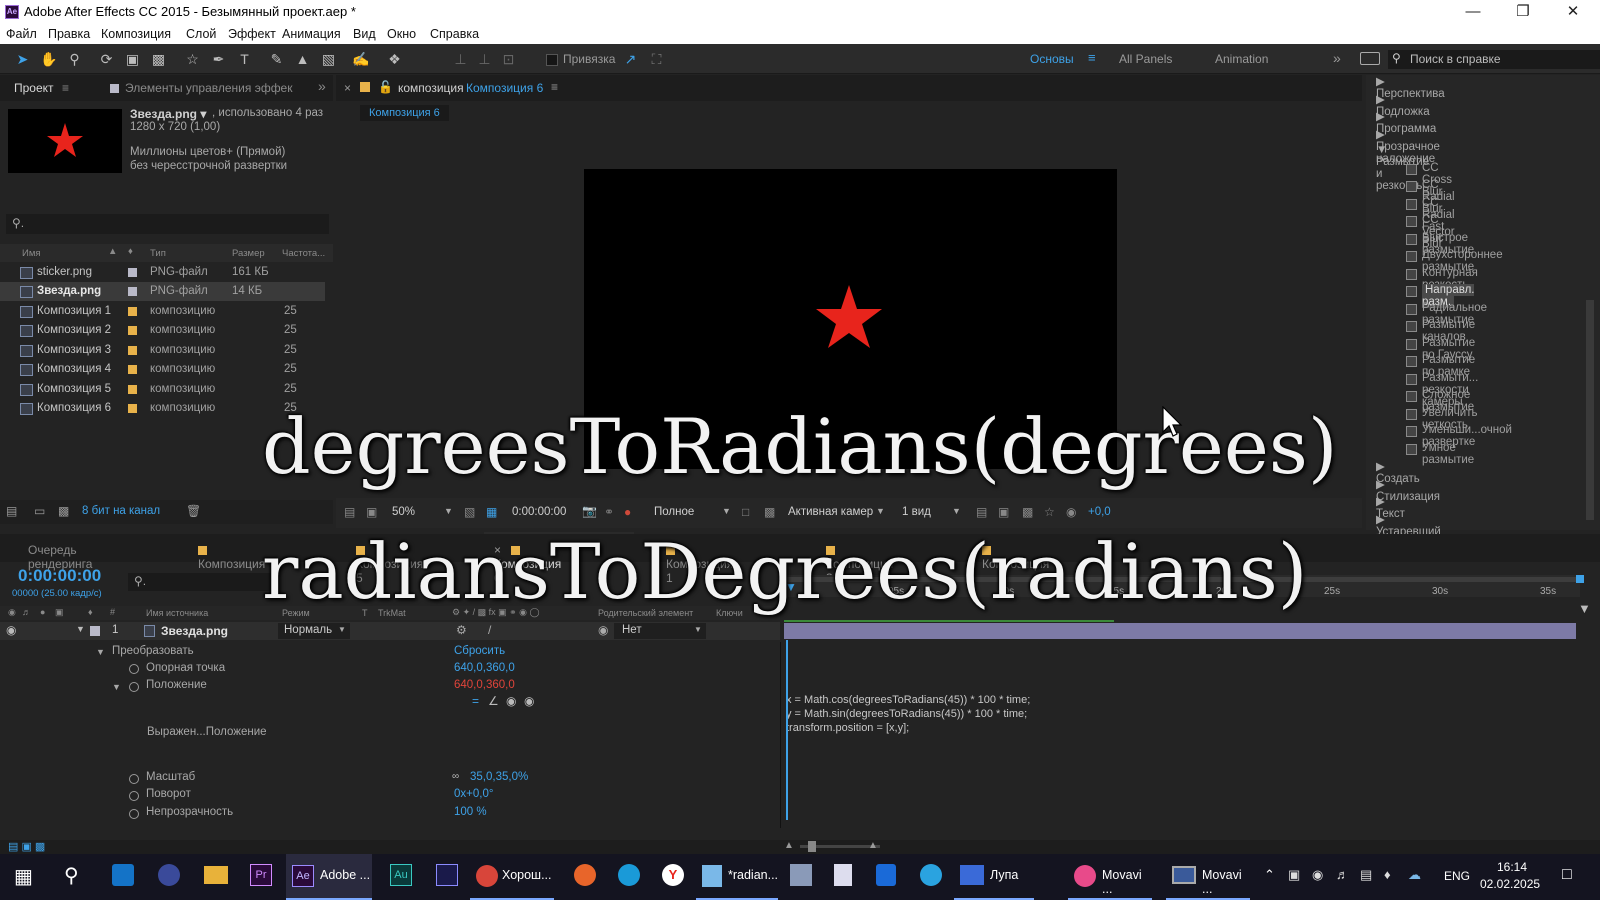  I want to click on lock-column-icon: ▣, so click(59, 612).